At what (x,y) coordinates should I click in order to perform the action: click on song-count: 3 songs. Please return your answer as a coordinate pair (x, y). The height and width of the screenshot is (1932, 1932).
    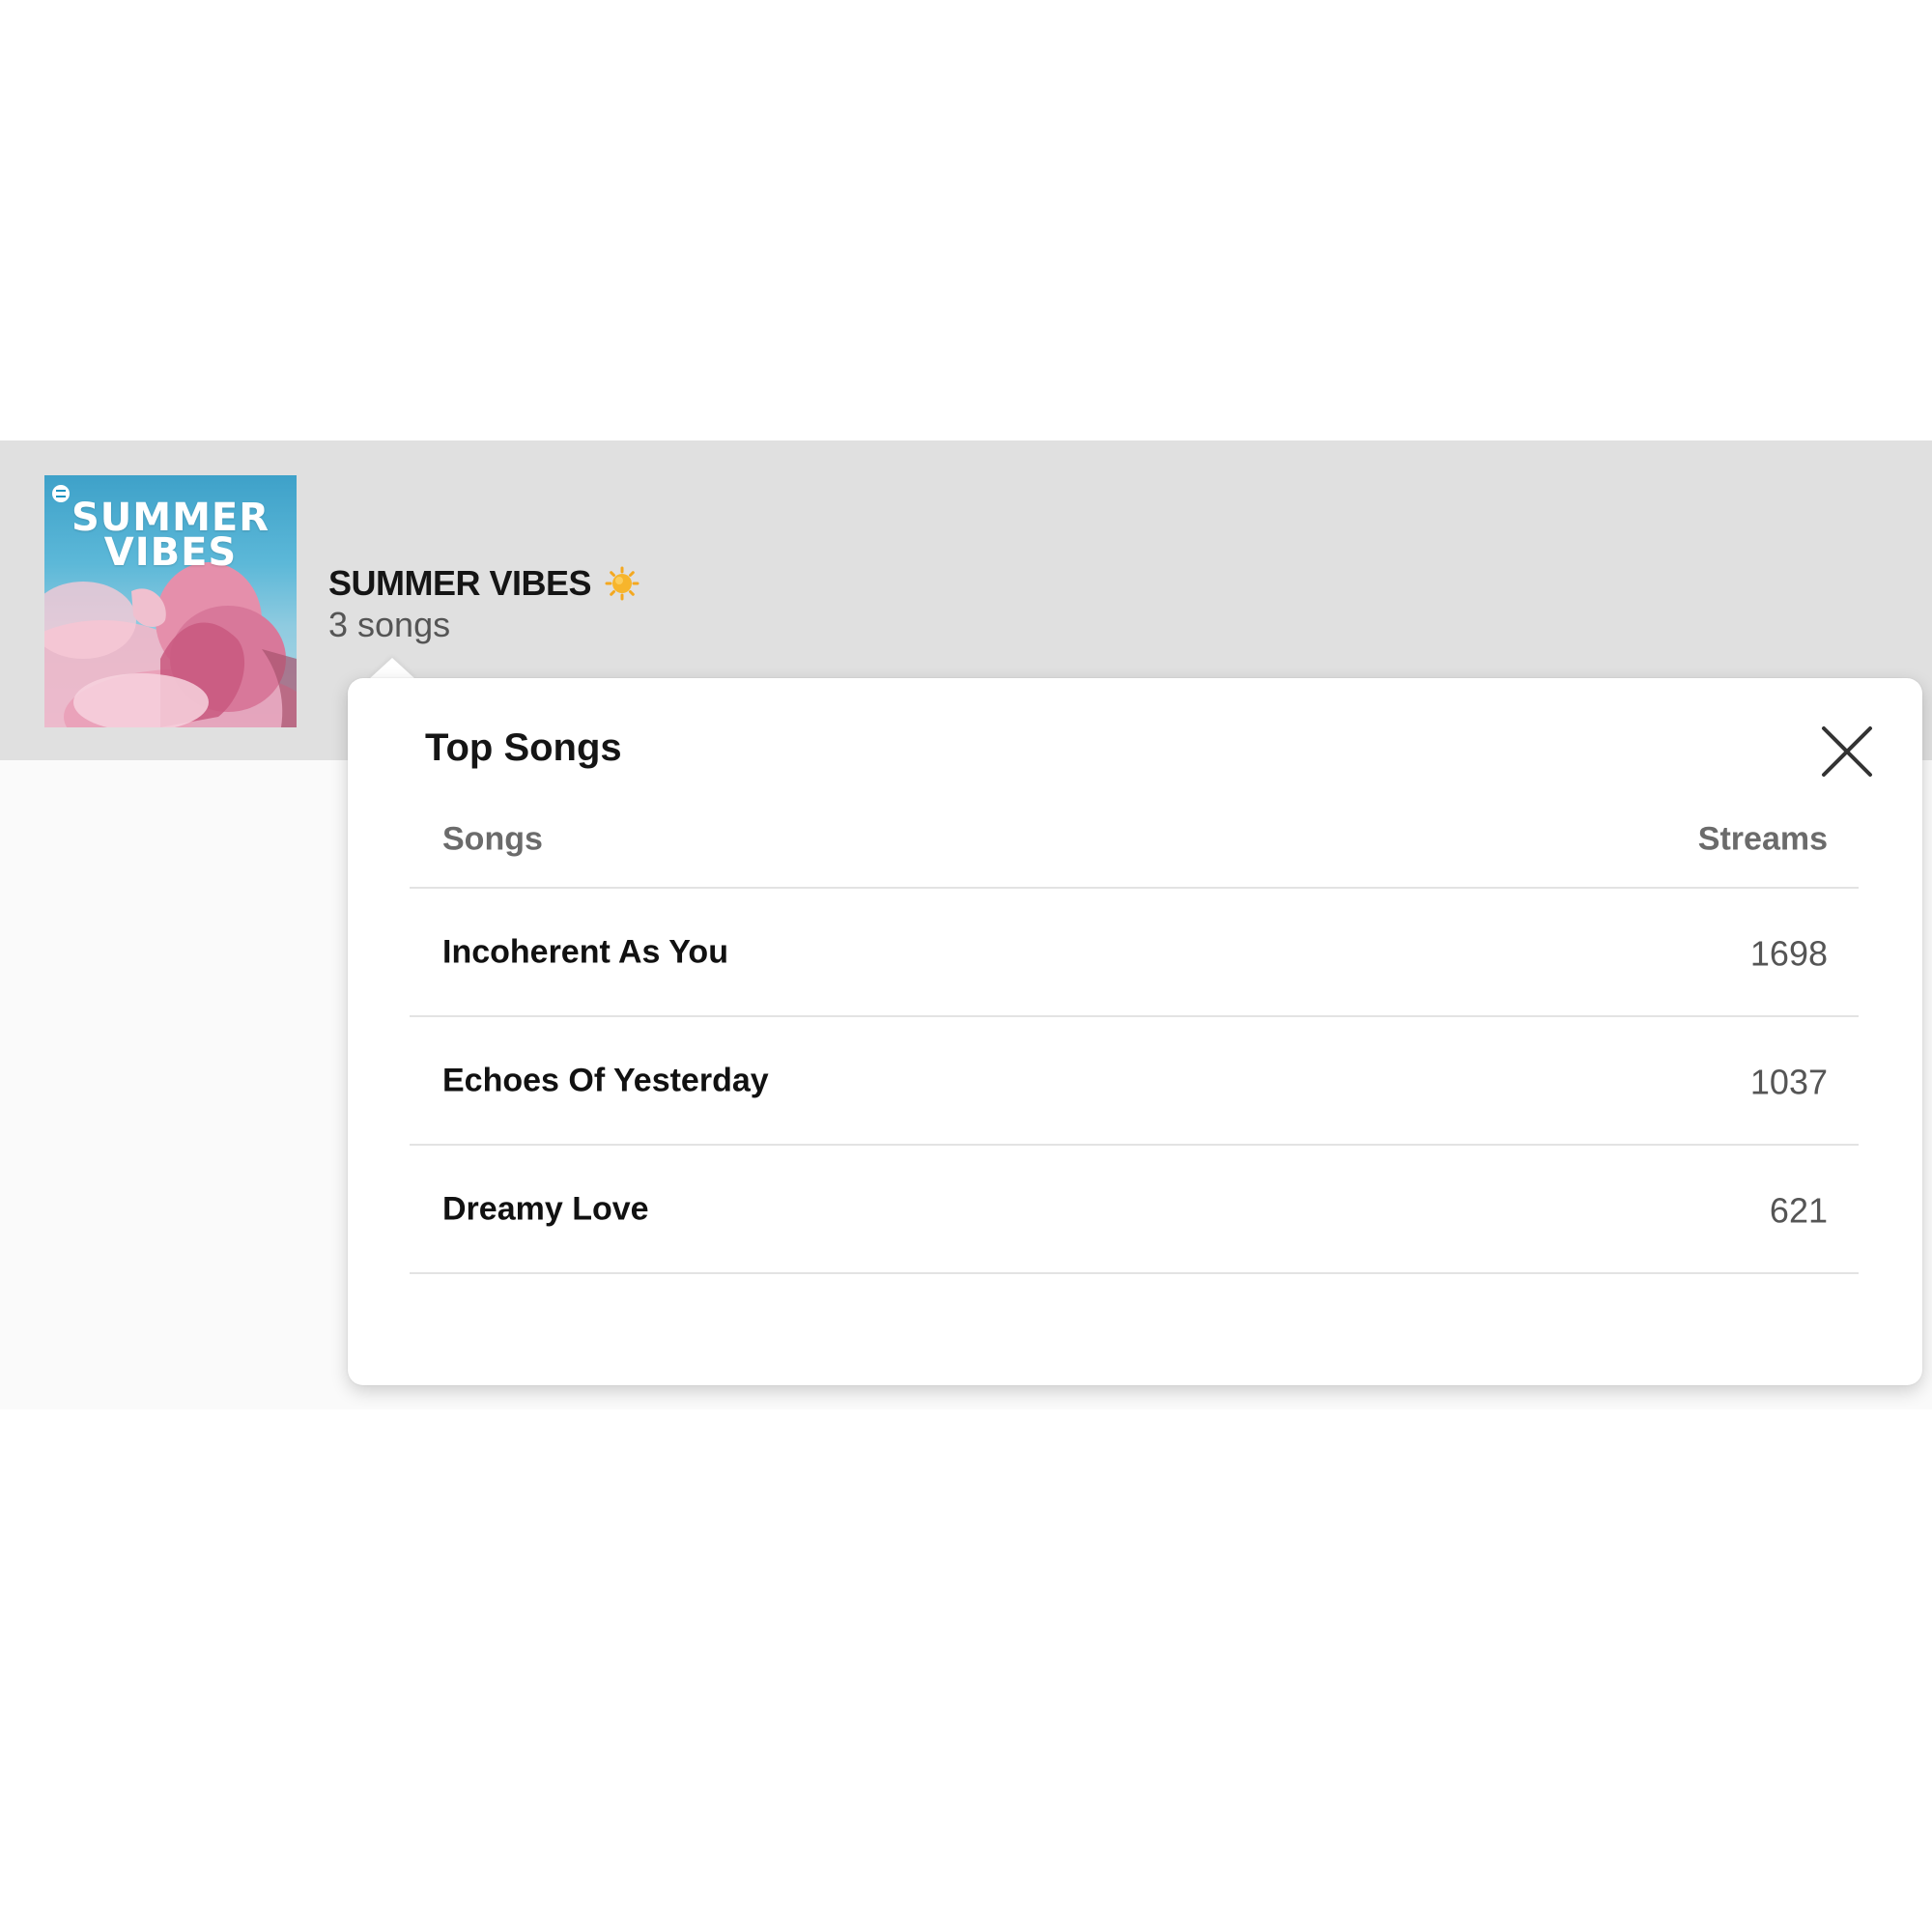
    Looking at the image, I should click on (389, 624).